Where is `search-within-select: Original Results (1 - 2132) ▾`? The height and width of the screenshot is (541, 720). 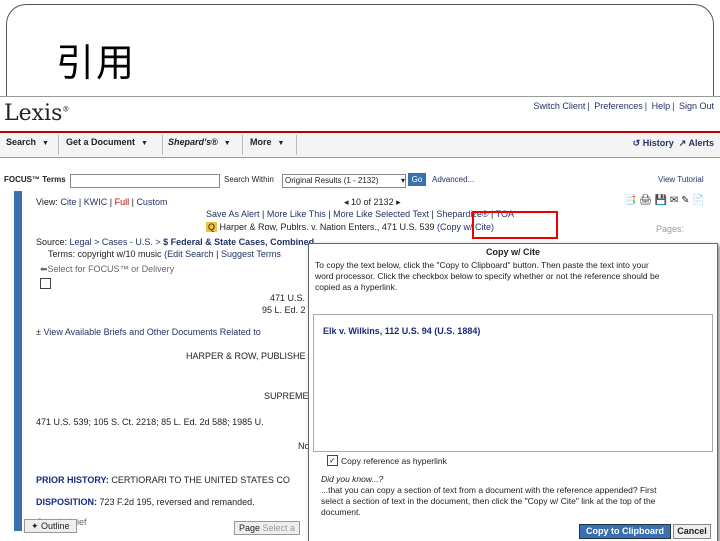
search-within-select: Original Results (1 - 2132) ▾ is located at coordinates (344, 181).